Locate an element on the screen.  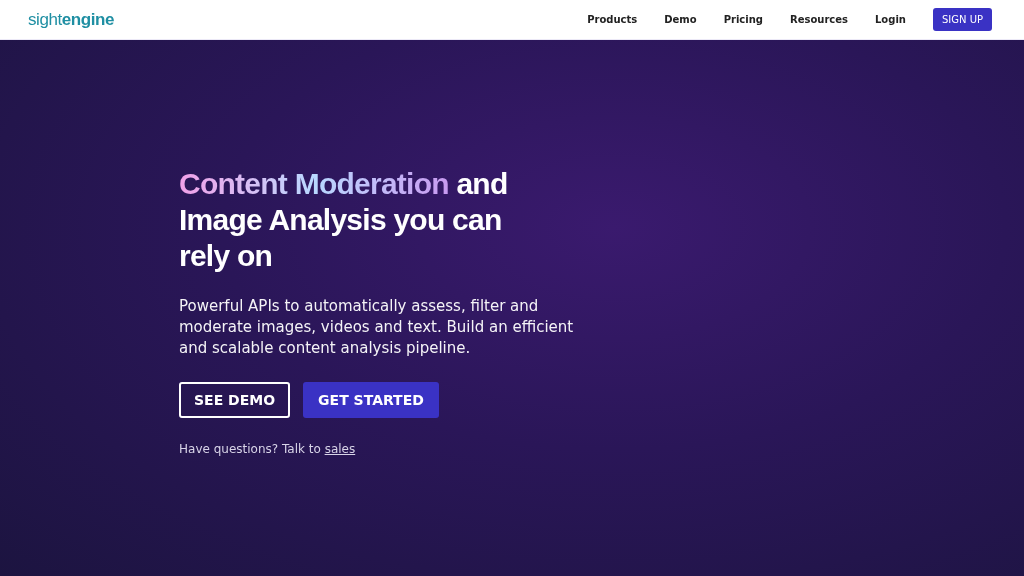
logo: sightengine is located at coordinates (71, 19).